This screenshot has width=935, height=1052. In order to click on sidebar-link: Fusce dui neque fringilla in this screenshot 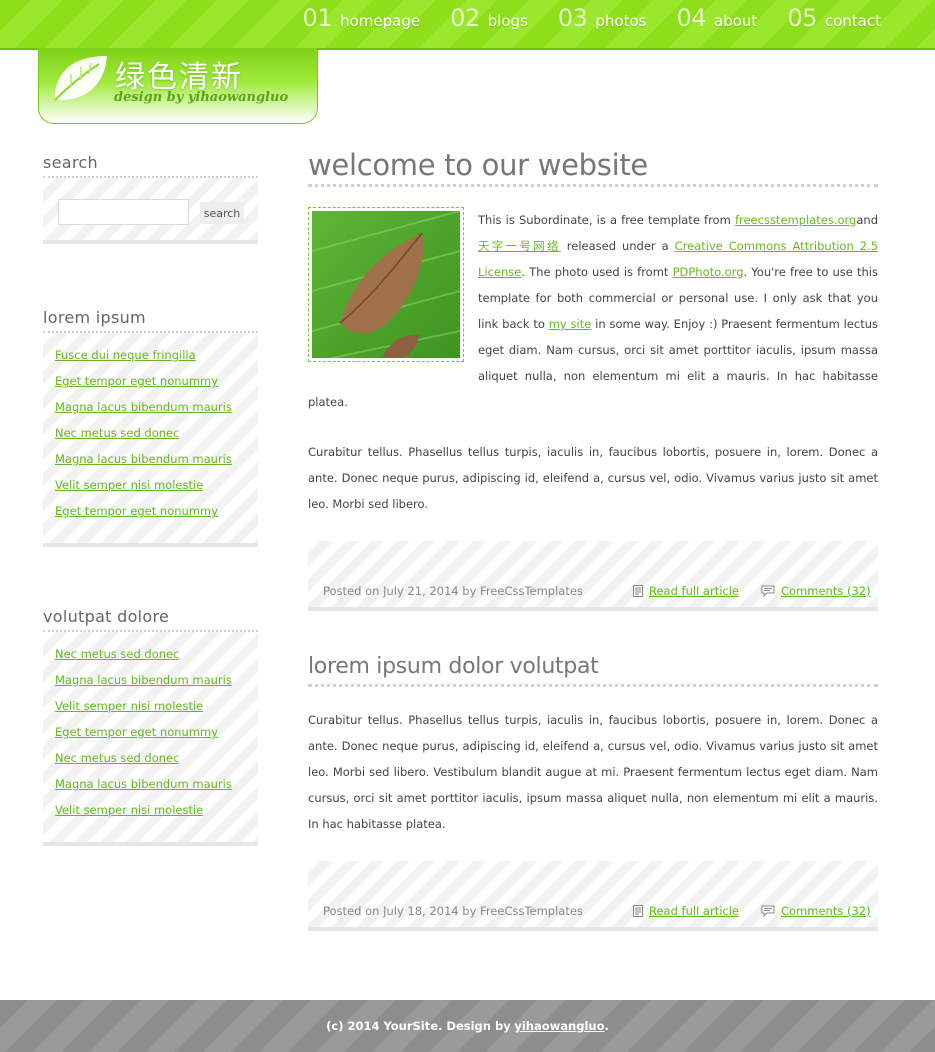, I will do `click(125, 355)`.